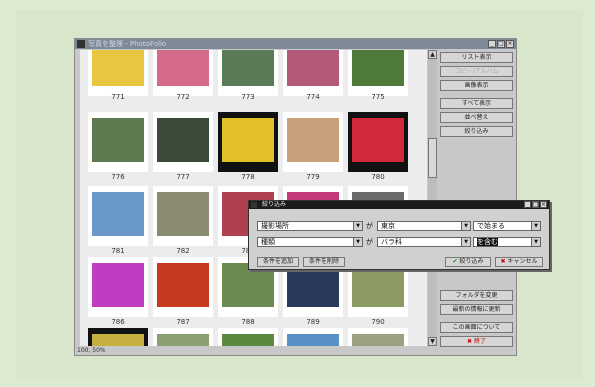  What do you see at coordinates (378, 177) in the screenshot?
I see `thumbnail-number: 780` at bounding box center [378, 177].